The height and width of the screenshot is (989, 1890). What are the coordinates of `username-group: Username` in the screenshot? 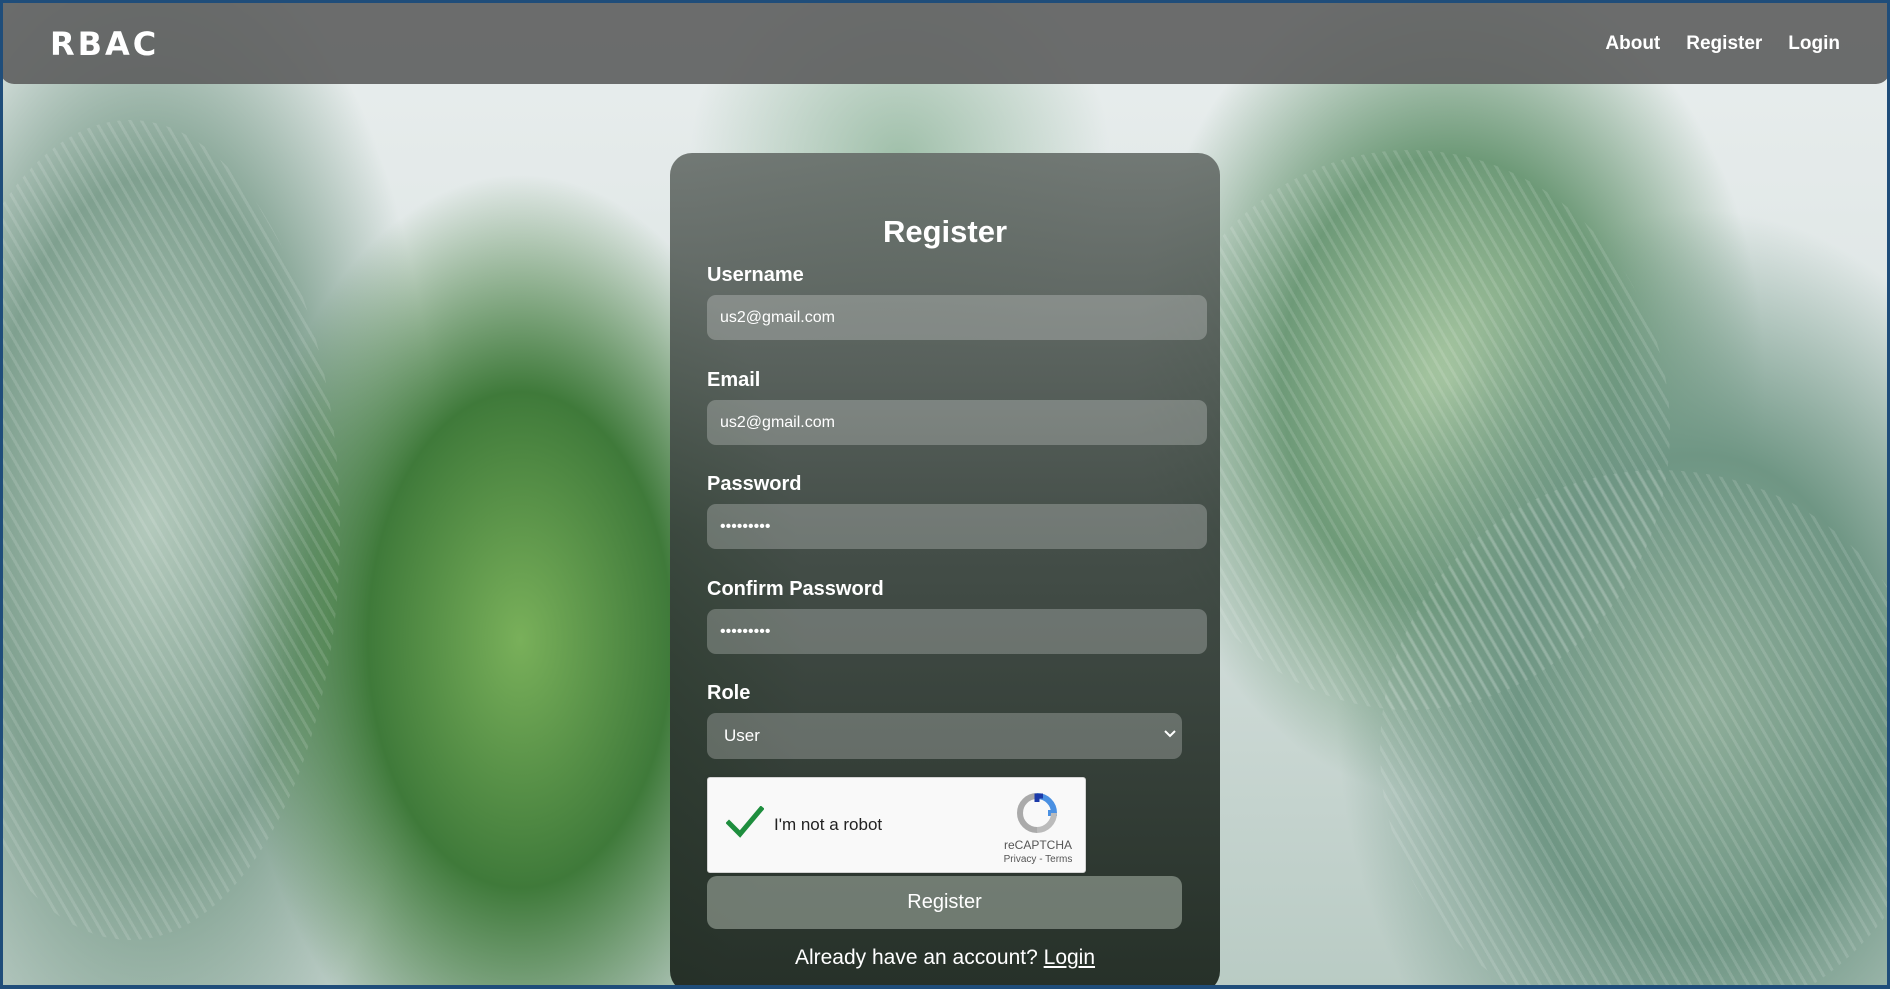 It's located at (957, 301).